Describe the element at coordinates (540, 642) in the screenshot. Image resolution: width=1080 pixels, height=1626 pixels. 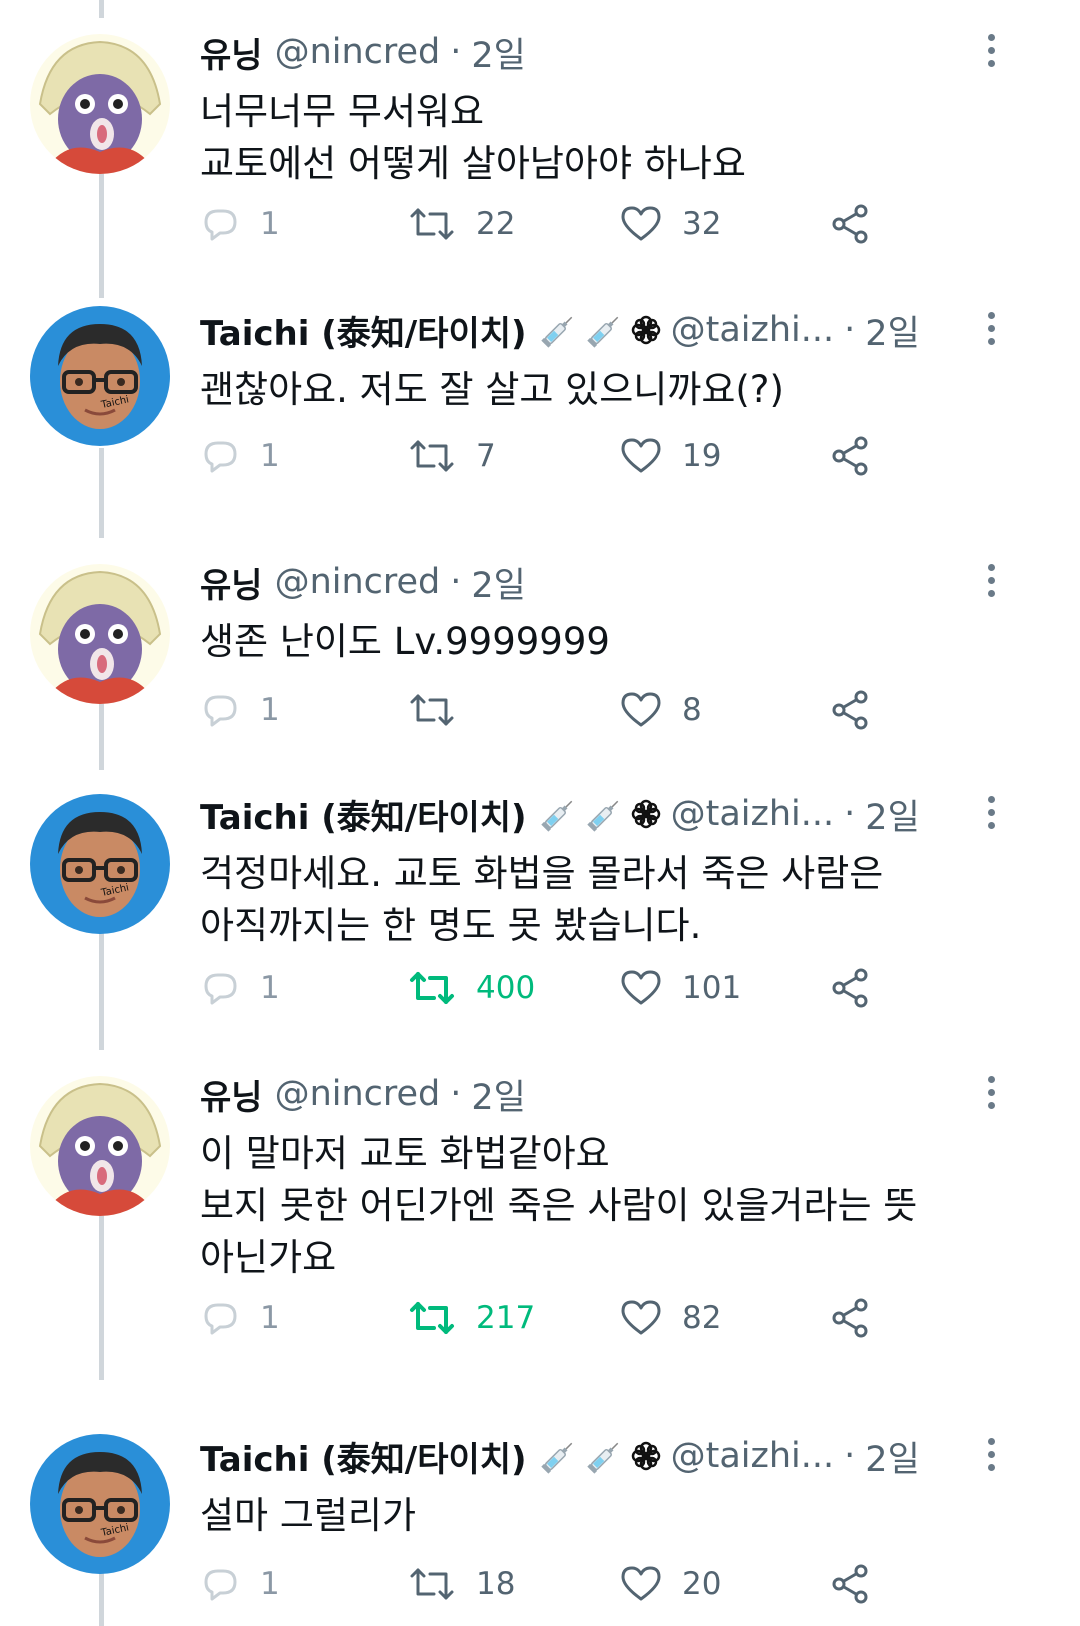
I see `tweet: 유닝 @nincred · 2일 생존 난이도 Lv.9999999 1 8` at that location.